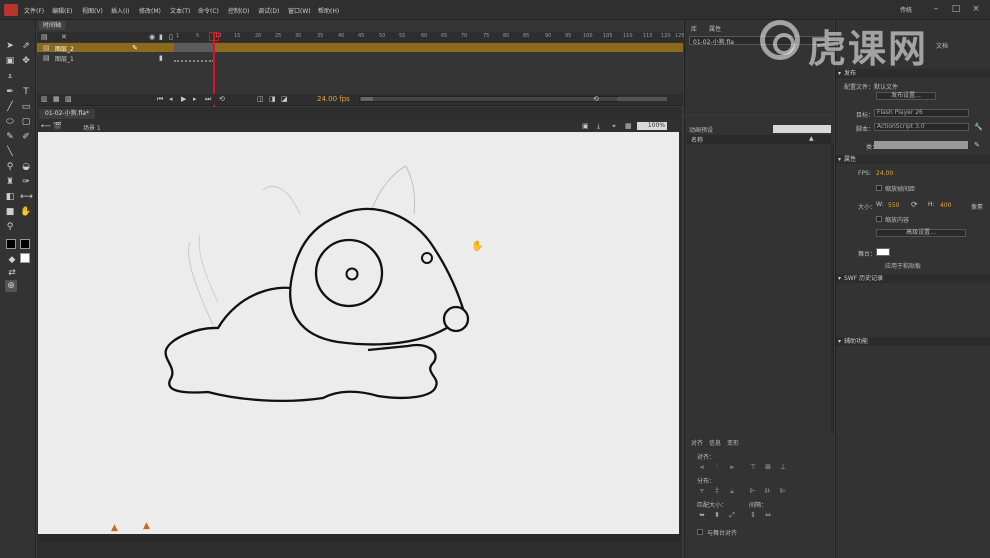  I want to click on layer-frames, so click(194, 57).